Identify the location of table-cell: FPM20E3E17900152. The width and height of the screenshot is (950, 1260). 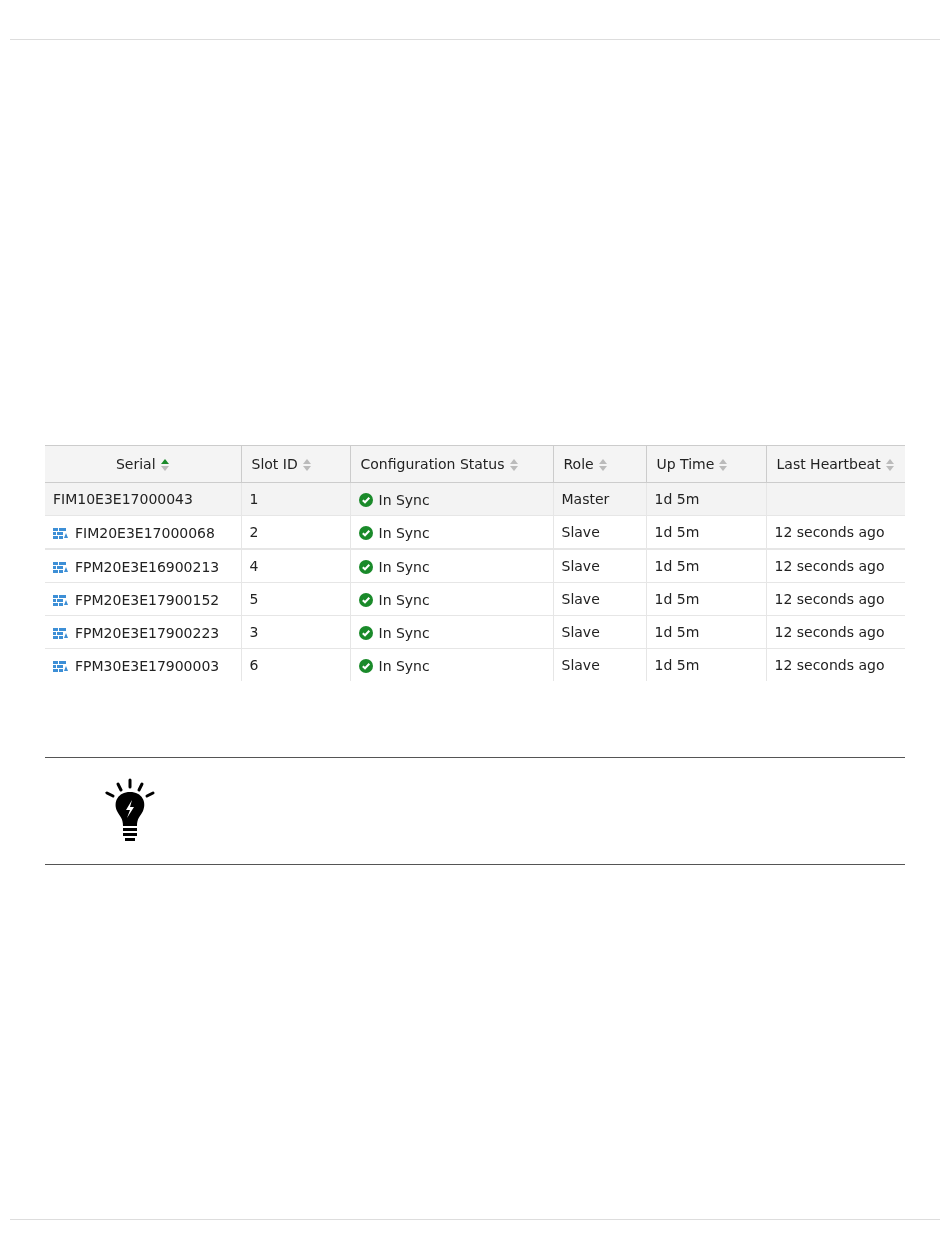
(147, 599).